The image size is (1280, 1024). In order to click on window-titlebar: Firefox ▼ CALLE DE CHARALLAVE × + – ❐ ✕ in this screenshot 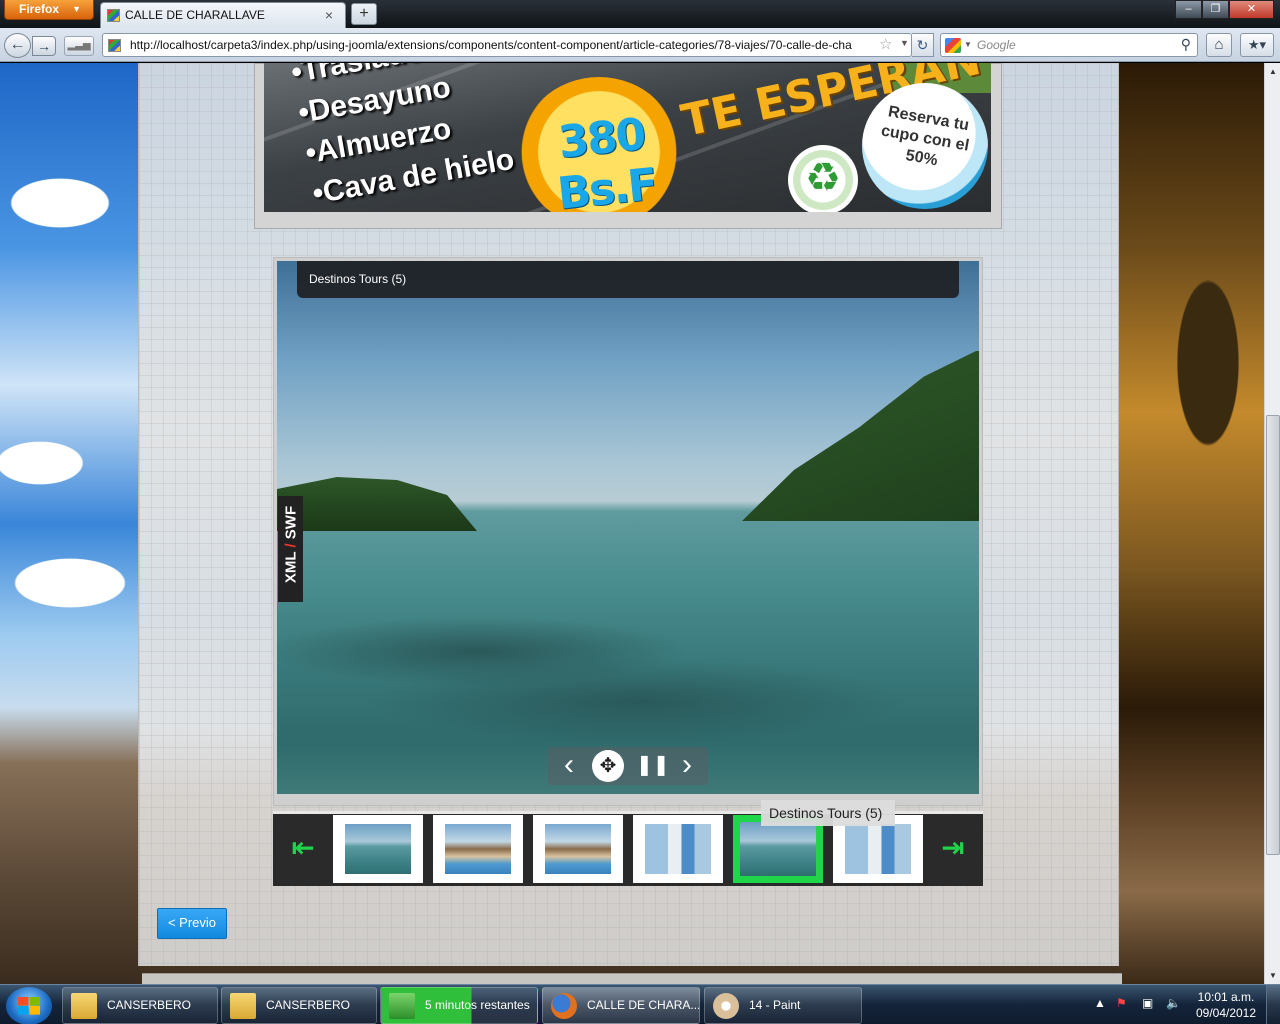, I will do `click(640, 14)`.